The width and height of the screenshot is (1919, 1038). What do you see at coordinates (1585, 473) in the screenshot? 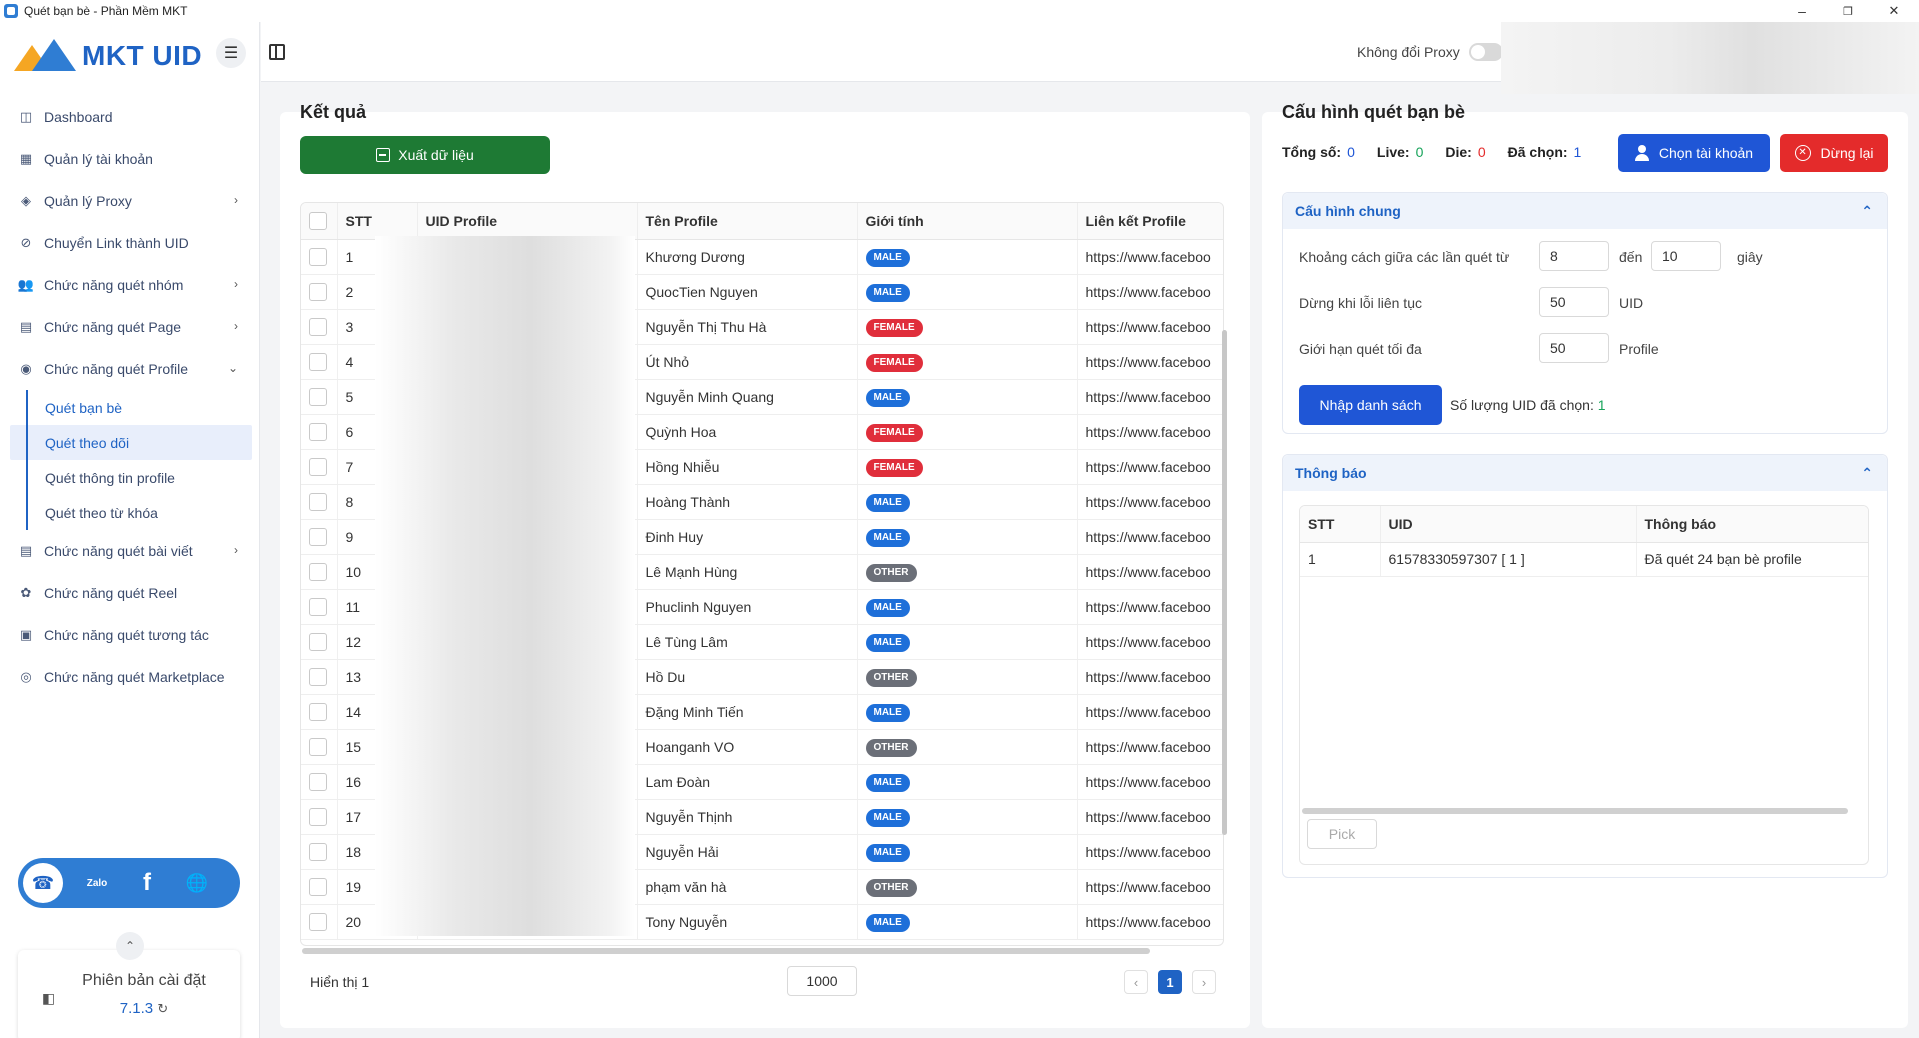
I see `notice-header: Thông báo ⌃` at bounding box center [1585, 473].